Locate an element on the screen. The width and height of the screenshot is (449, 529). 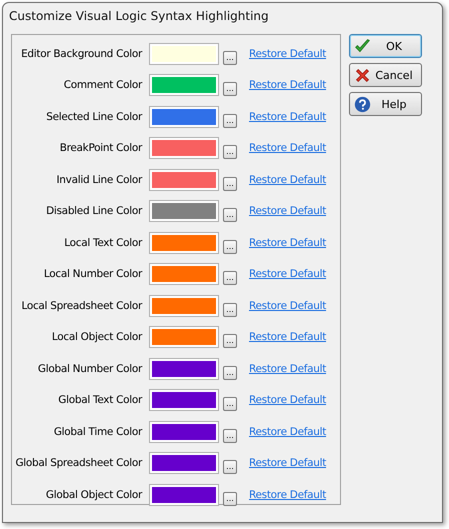
setting-label: BreakPoint Color is located at coordinates (100, 148).